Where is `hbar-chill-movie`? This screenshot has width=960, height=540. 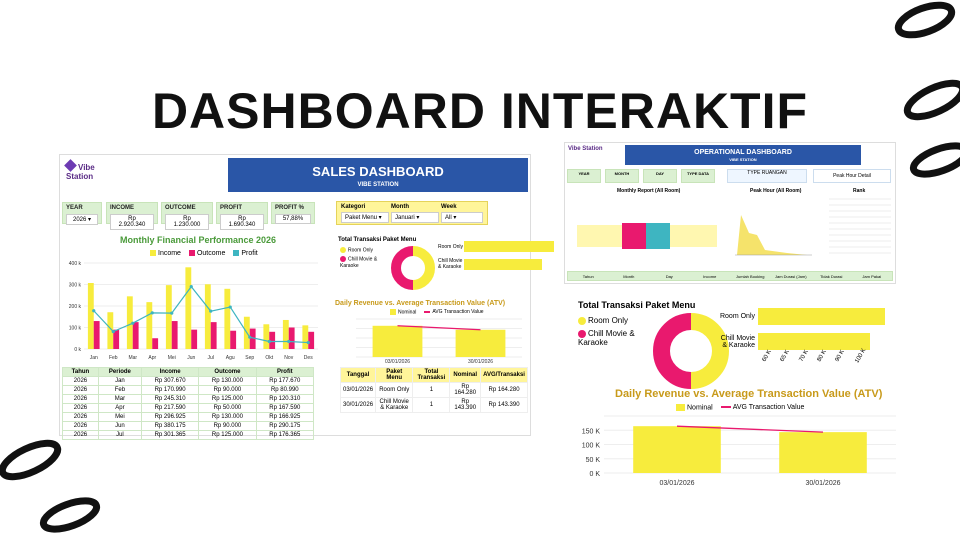 hbar-chill-movie is located at coordinates (814, 341).